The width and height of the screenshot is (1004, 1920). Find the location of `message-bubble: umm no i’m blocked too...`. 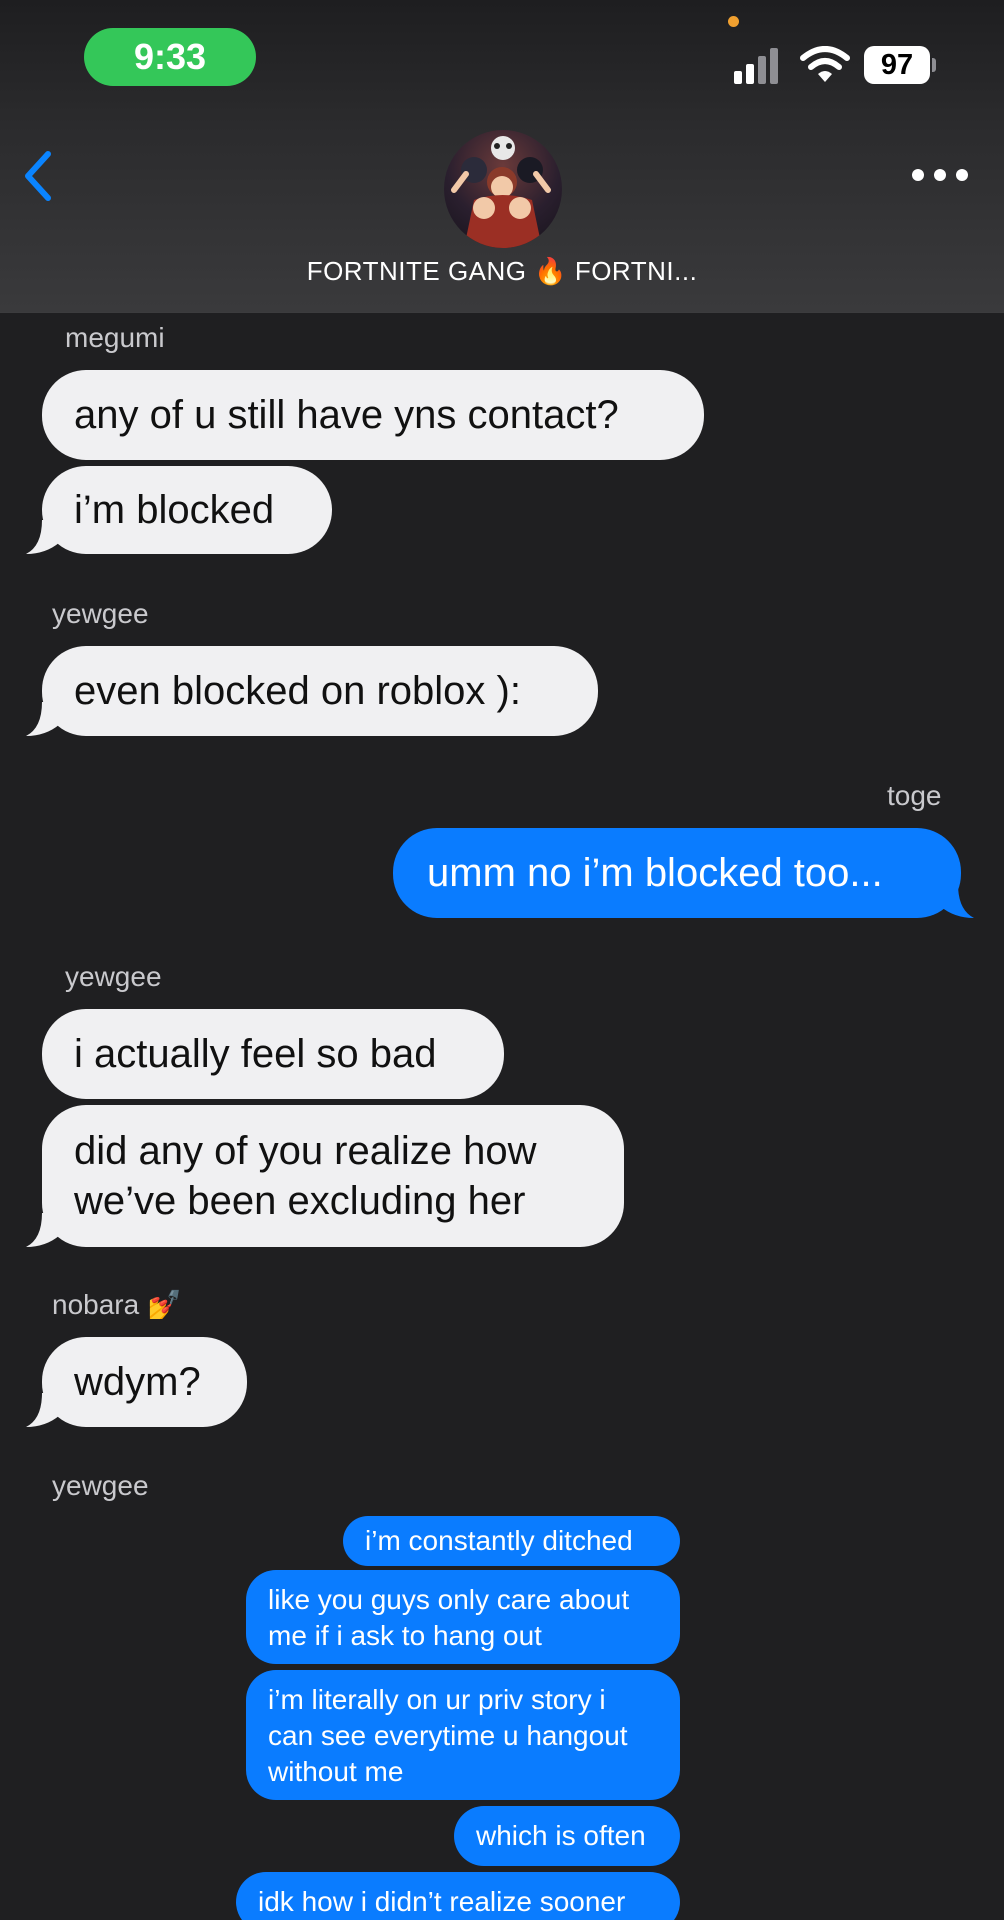

message-bubble: umm no i’m blocked too... is located at coordinates (677, 873).